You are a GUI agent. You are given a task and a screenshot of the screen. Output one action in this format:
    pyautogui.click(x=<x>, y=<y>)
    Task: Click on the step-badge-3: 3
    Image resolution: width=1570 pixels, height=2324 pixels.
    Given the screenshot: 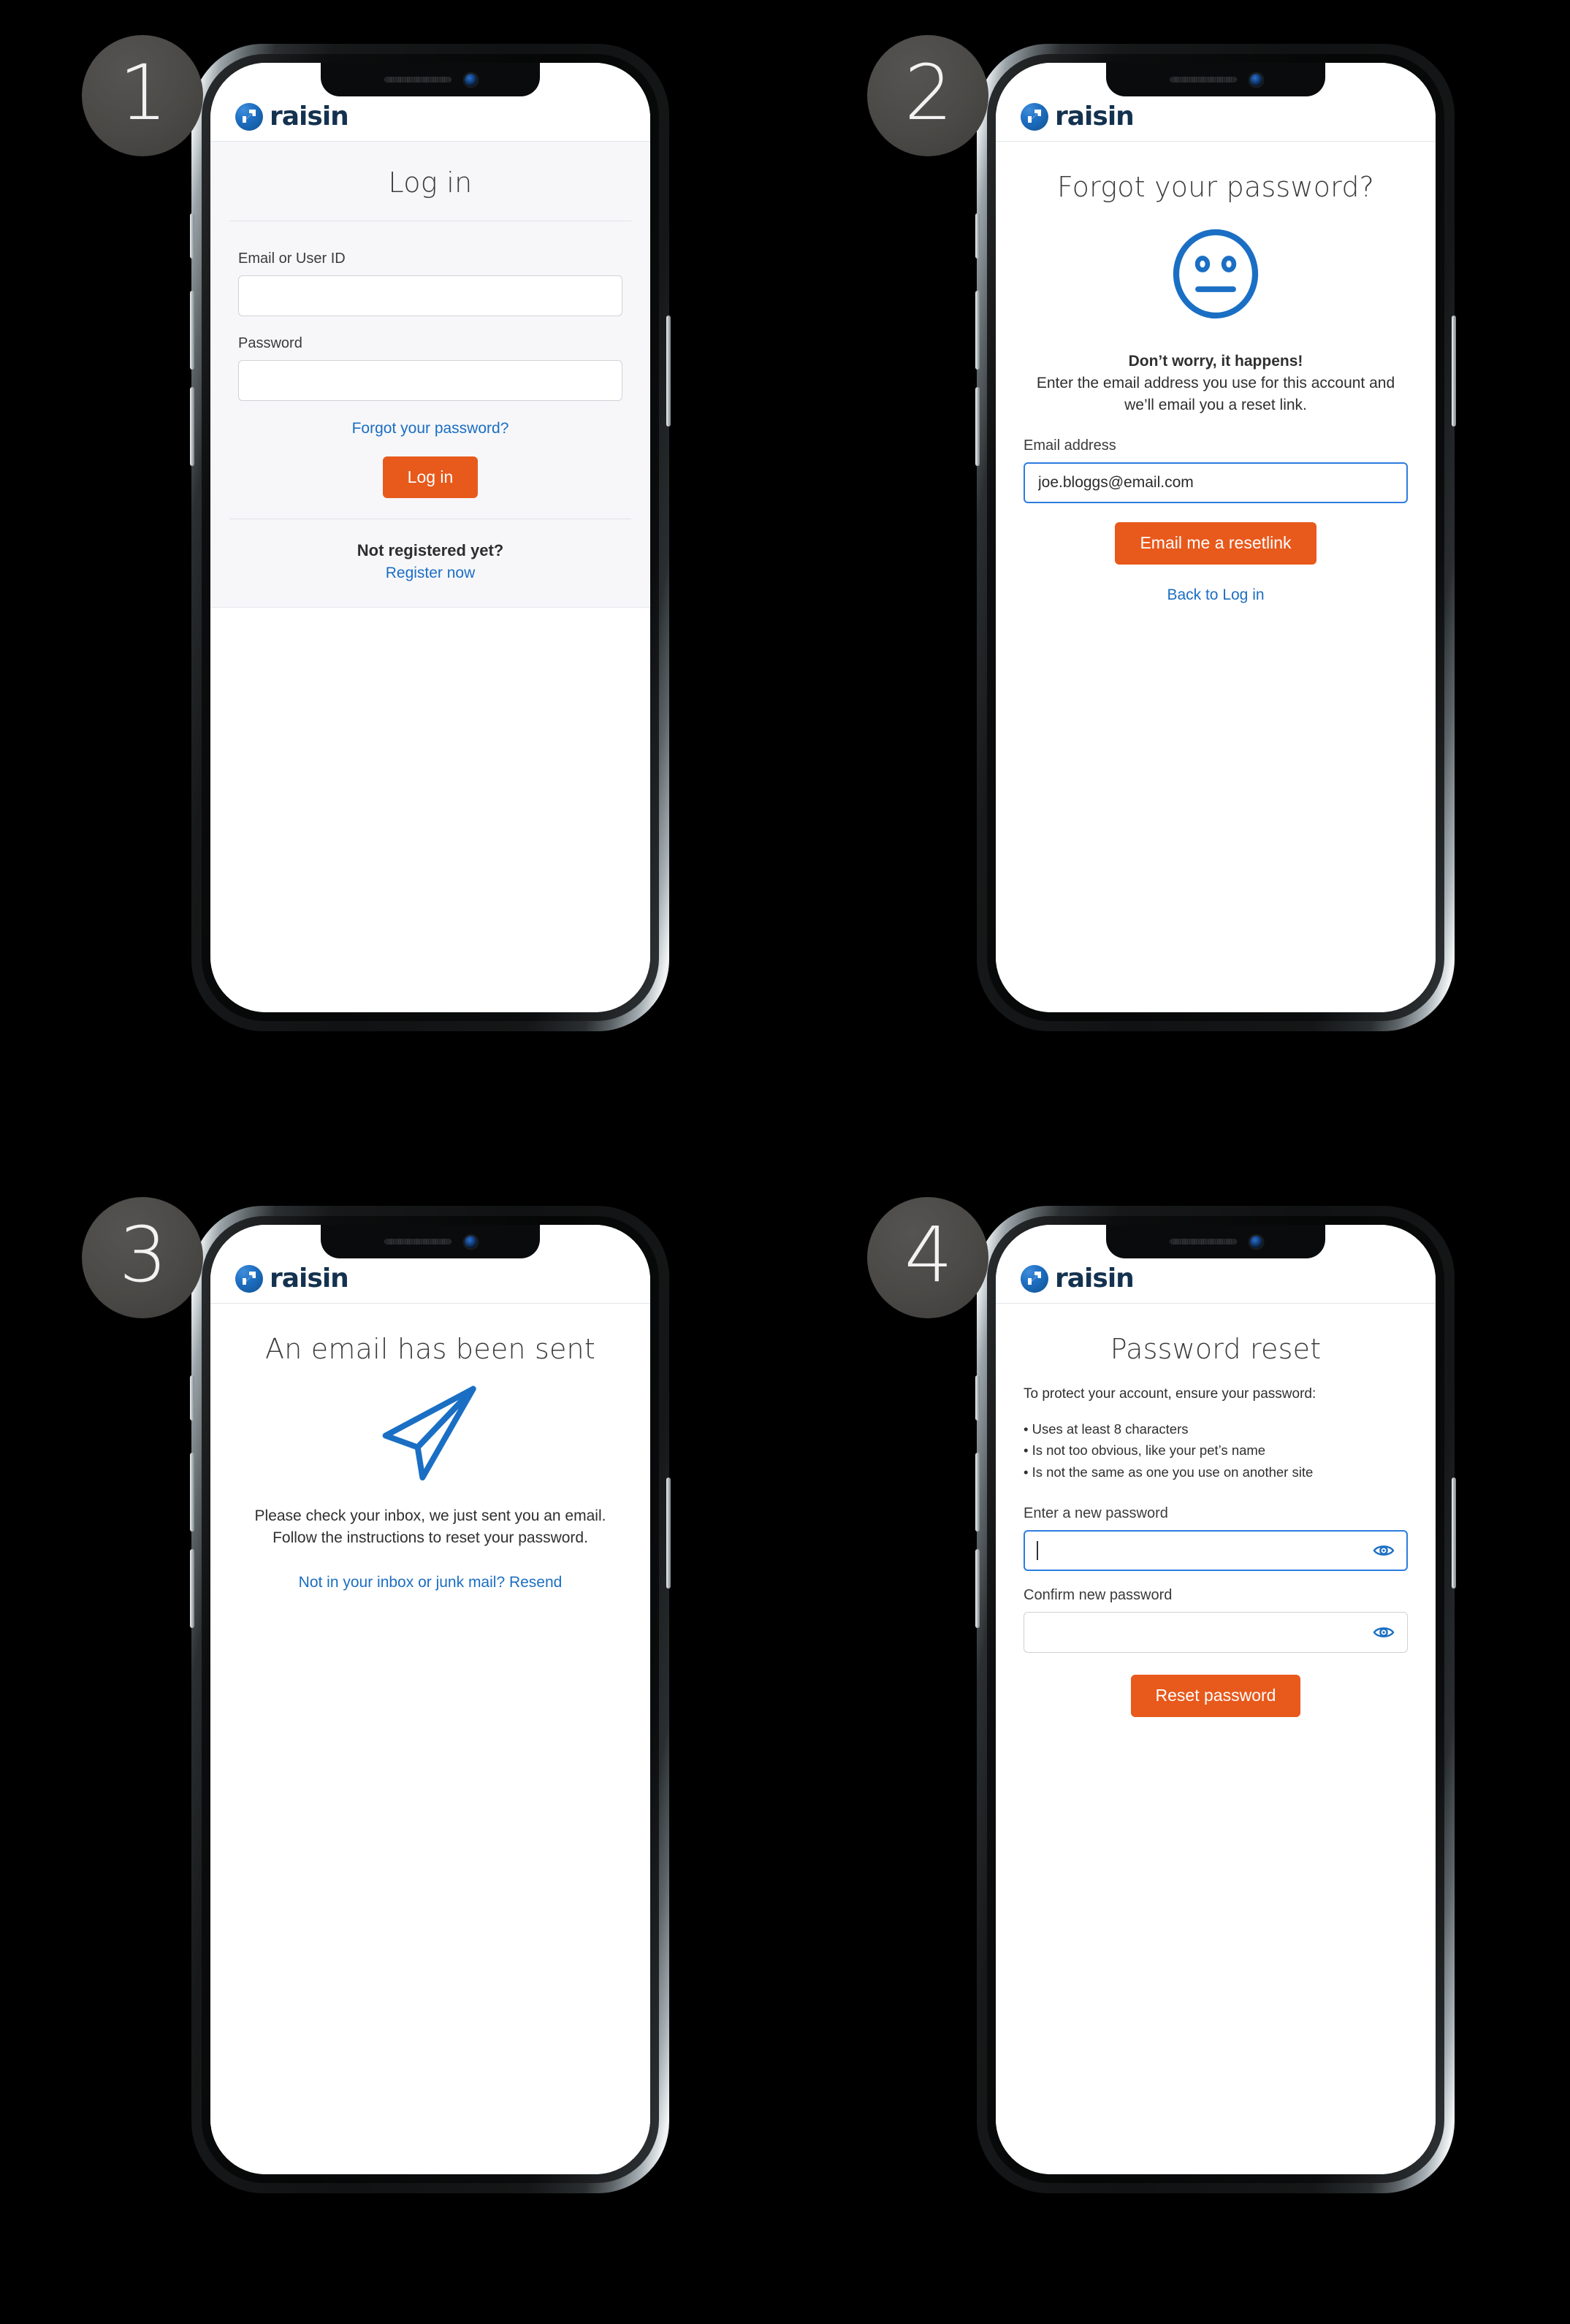 What is the action you would take?
    pyautogui.click(x=142, y=1258)
    